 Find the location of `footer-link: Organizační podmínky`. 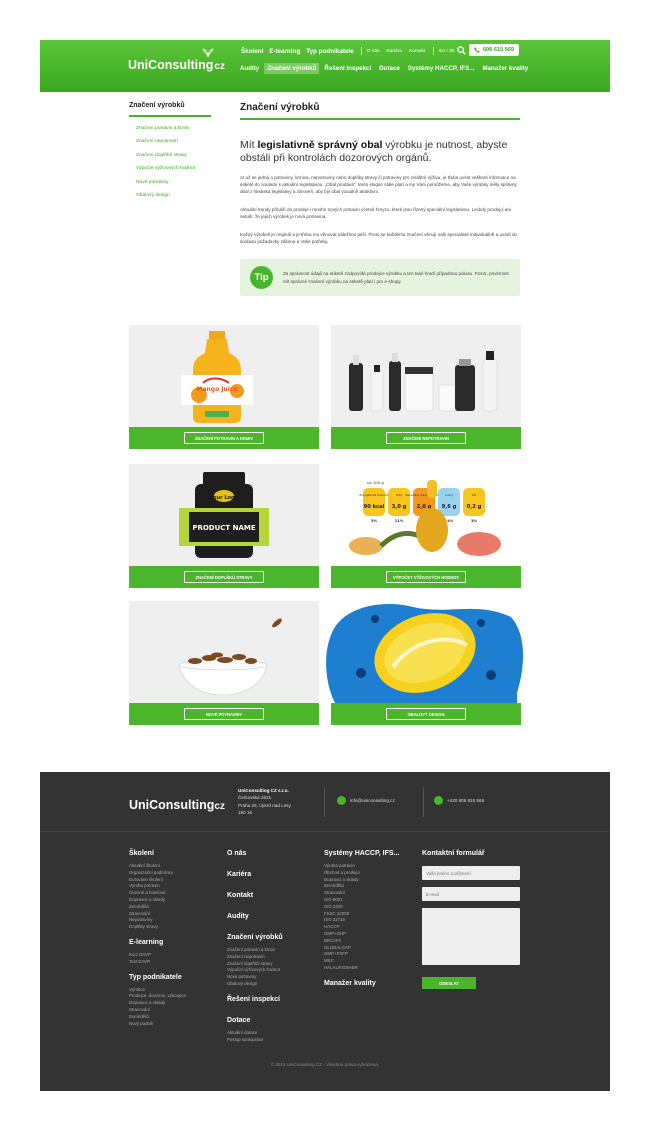

footer-link: Organizační podmínky is located at coordinates (157, 873).